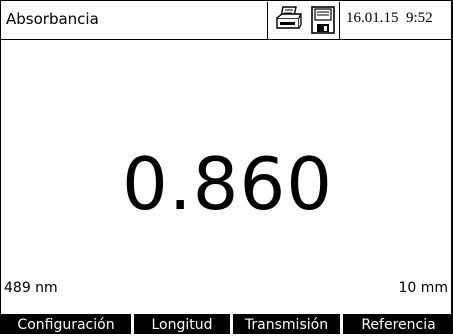  What do you see at coordinates (66, 324) in the screenshot?
I see `softkey-configuracion: Configuración` at bounding box center [66, 324].